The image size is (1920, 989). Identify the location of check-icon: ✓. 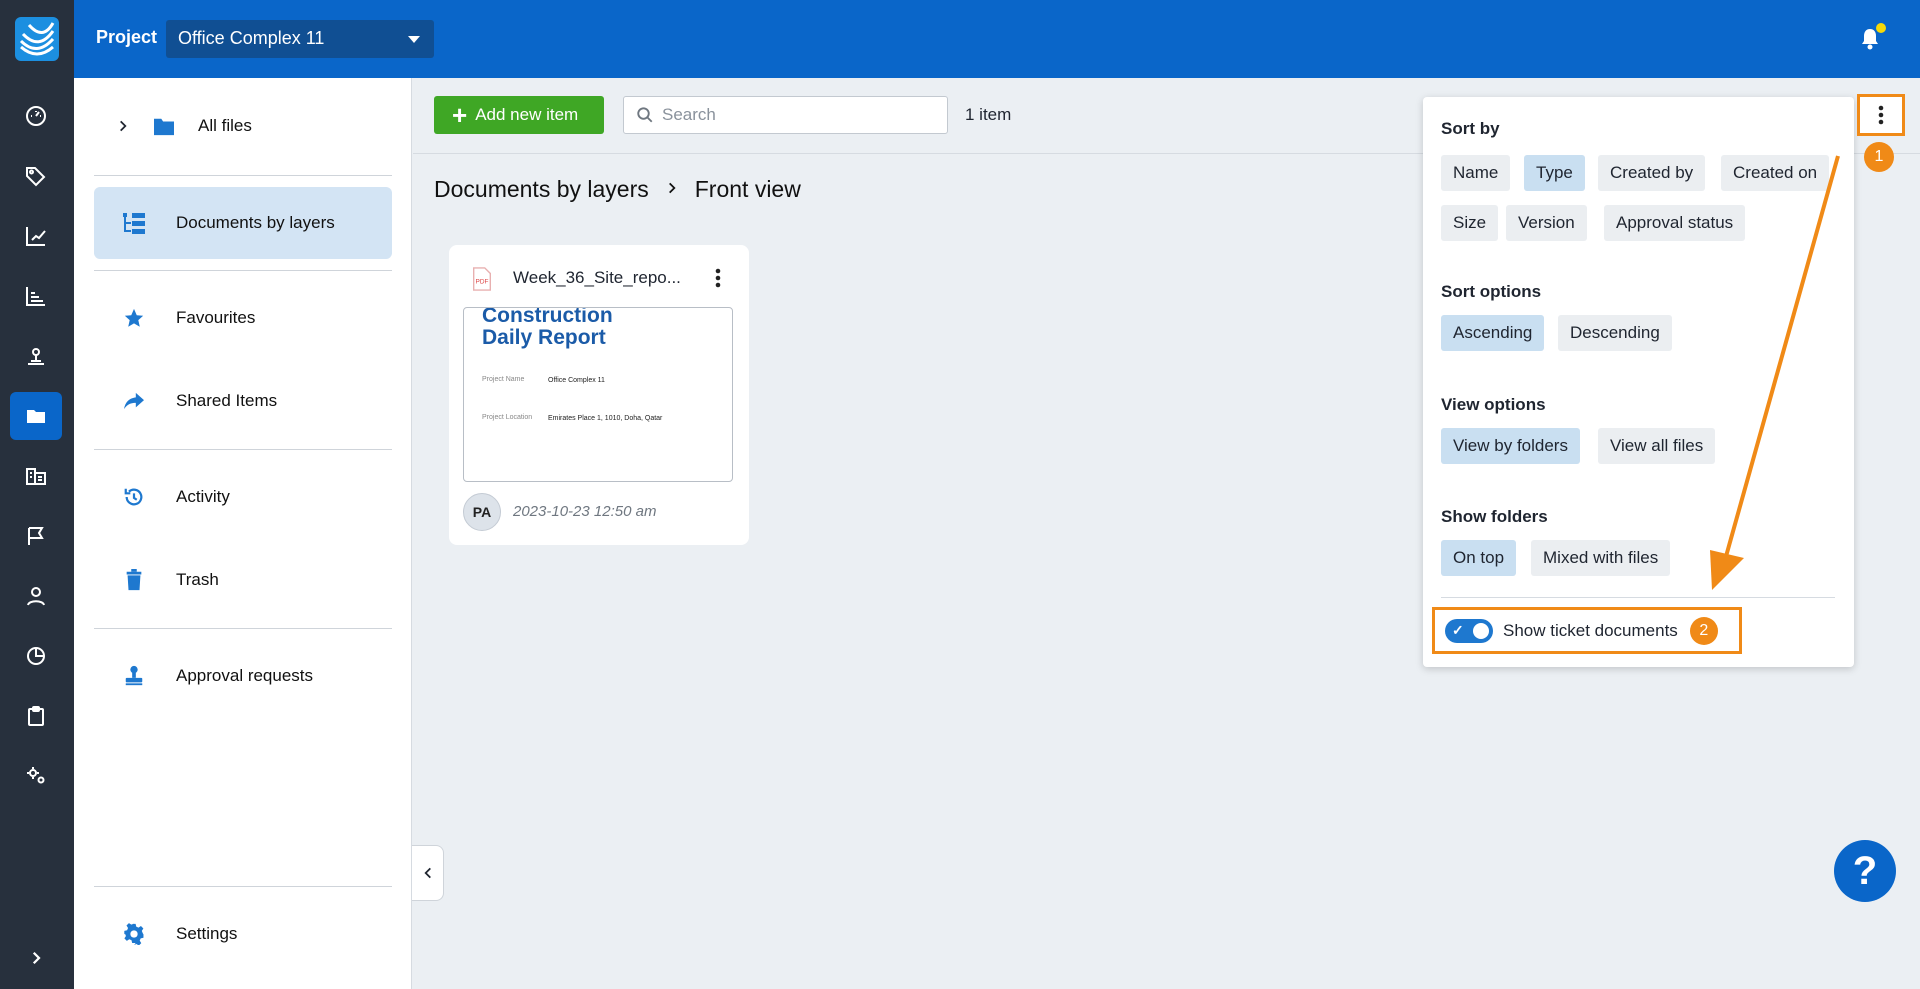
(1458, 629).